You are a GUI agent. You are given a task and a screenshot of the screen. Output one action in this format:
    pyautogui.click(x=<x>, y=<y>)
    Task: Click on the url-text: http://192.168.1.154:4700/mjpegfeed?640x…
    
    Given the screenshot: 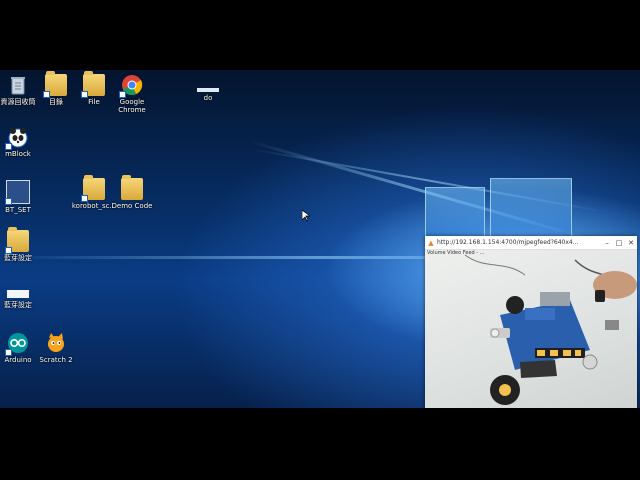 What is the action you would take?
    pyautogui.click(x=519, y=242)
    